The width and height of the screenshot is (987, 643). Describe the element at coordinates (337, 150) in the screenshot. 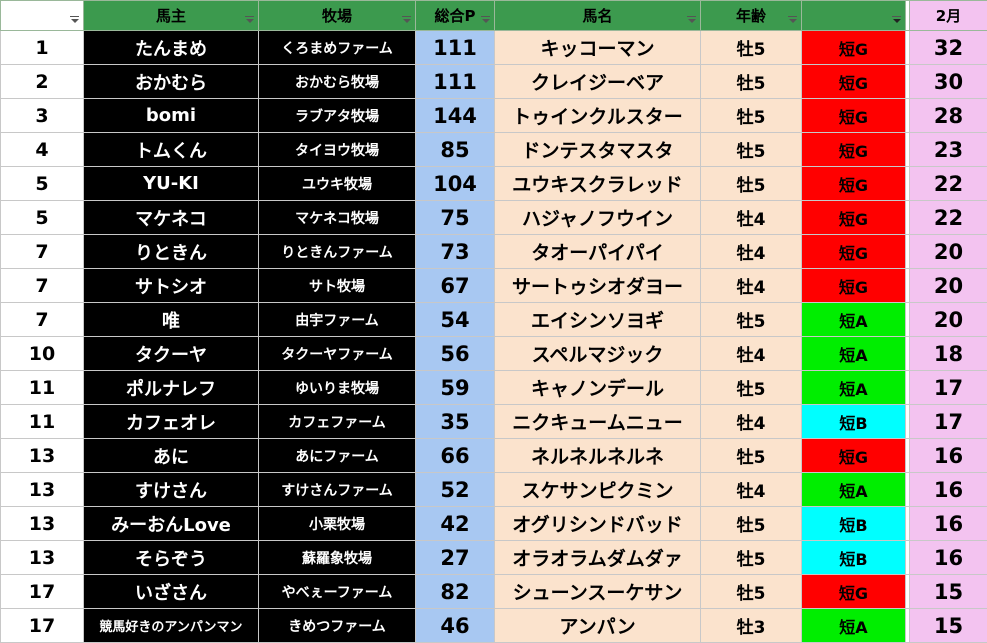

I see `farm-cell: タイヨウ牧場` at that location.